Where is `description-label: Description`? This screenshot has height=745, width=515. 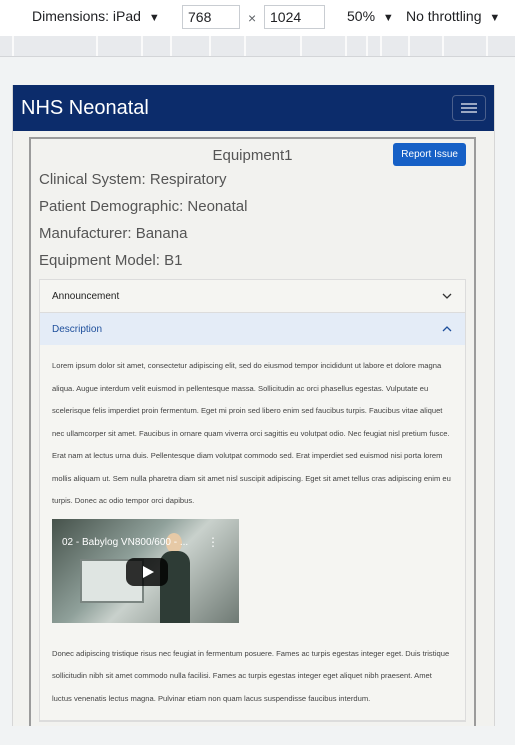 description-label: Description is located at coordinates (77, 329).